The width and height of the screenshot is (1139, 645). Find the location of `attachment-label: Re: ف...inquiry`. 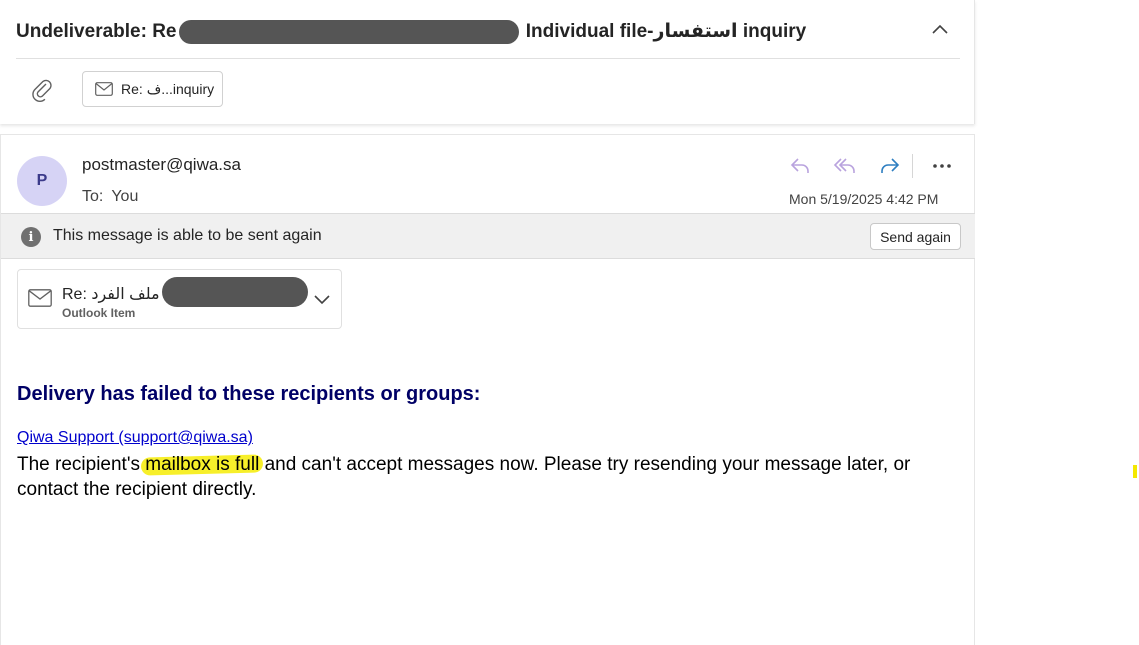

attachment-label: Re: ف...inquiry is located at coordinates (168, 88).